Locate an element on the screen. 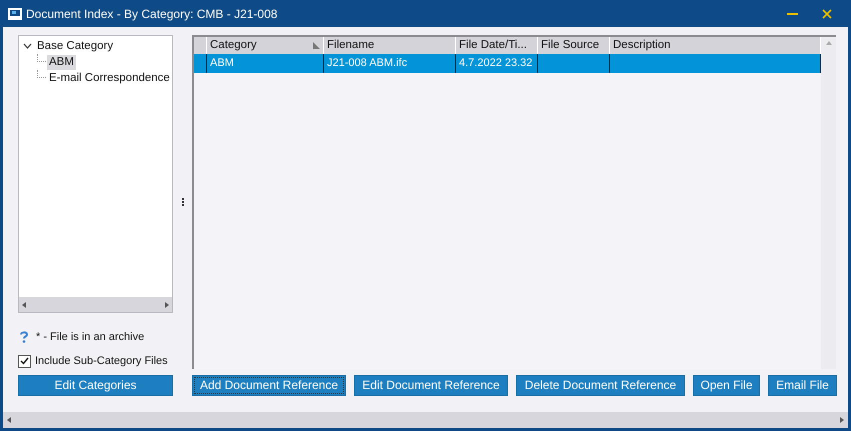 The height and width of the screenshot is (433, 851). edit-categories-button: Edit Categories is located at coordinates (95, 385).